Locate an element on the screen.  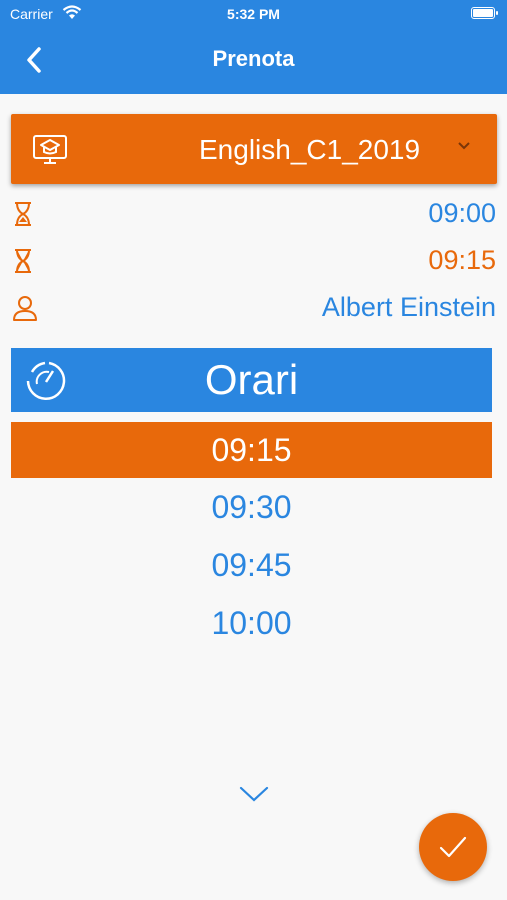
start-time-value: 09:00 is located at coordinates (462, 213).